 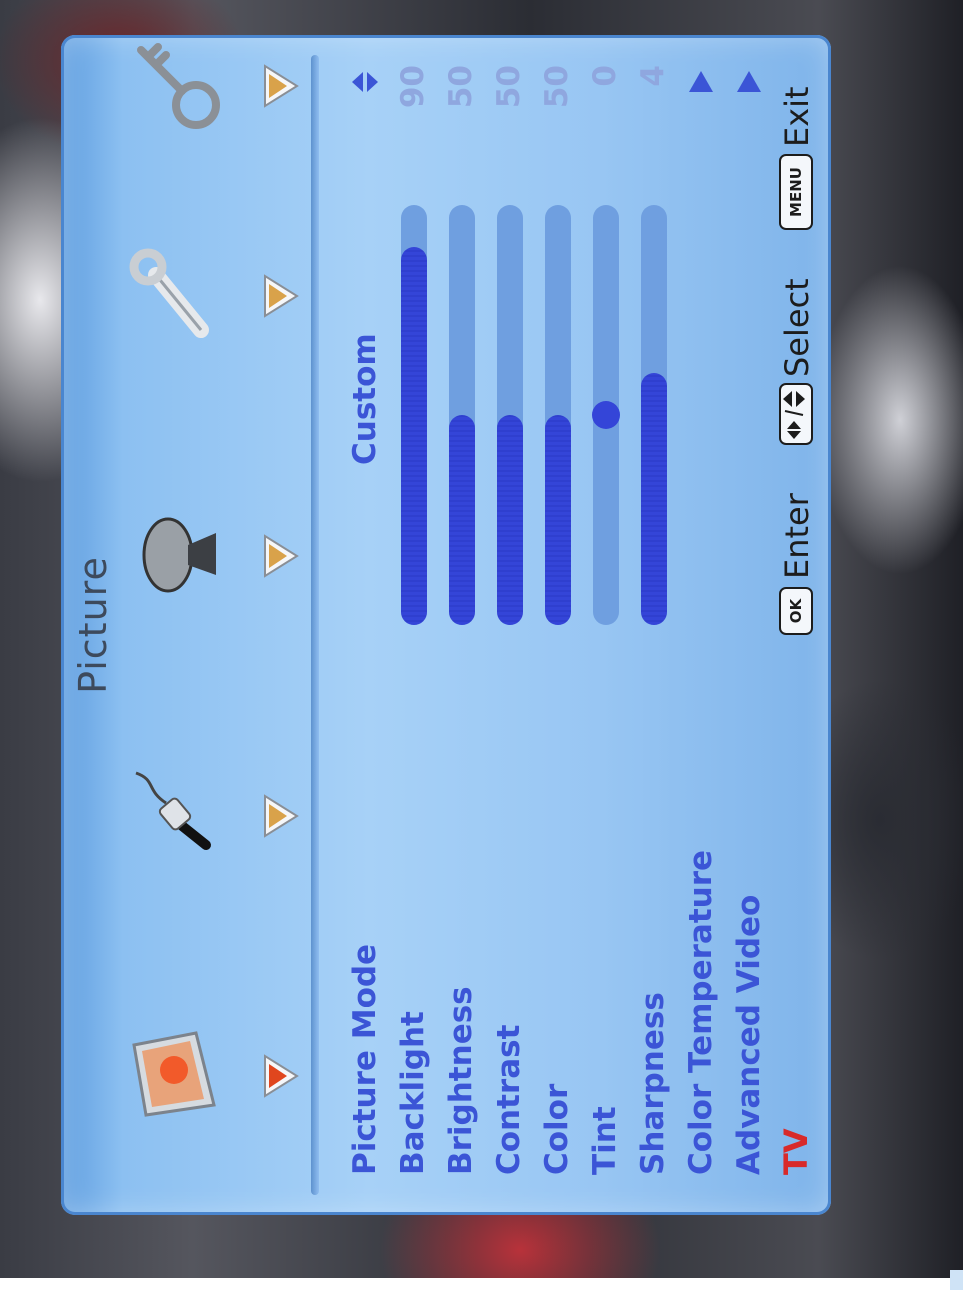 I want to click on color-slider, so click(x=558, y=415).